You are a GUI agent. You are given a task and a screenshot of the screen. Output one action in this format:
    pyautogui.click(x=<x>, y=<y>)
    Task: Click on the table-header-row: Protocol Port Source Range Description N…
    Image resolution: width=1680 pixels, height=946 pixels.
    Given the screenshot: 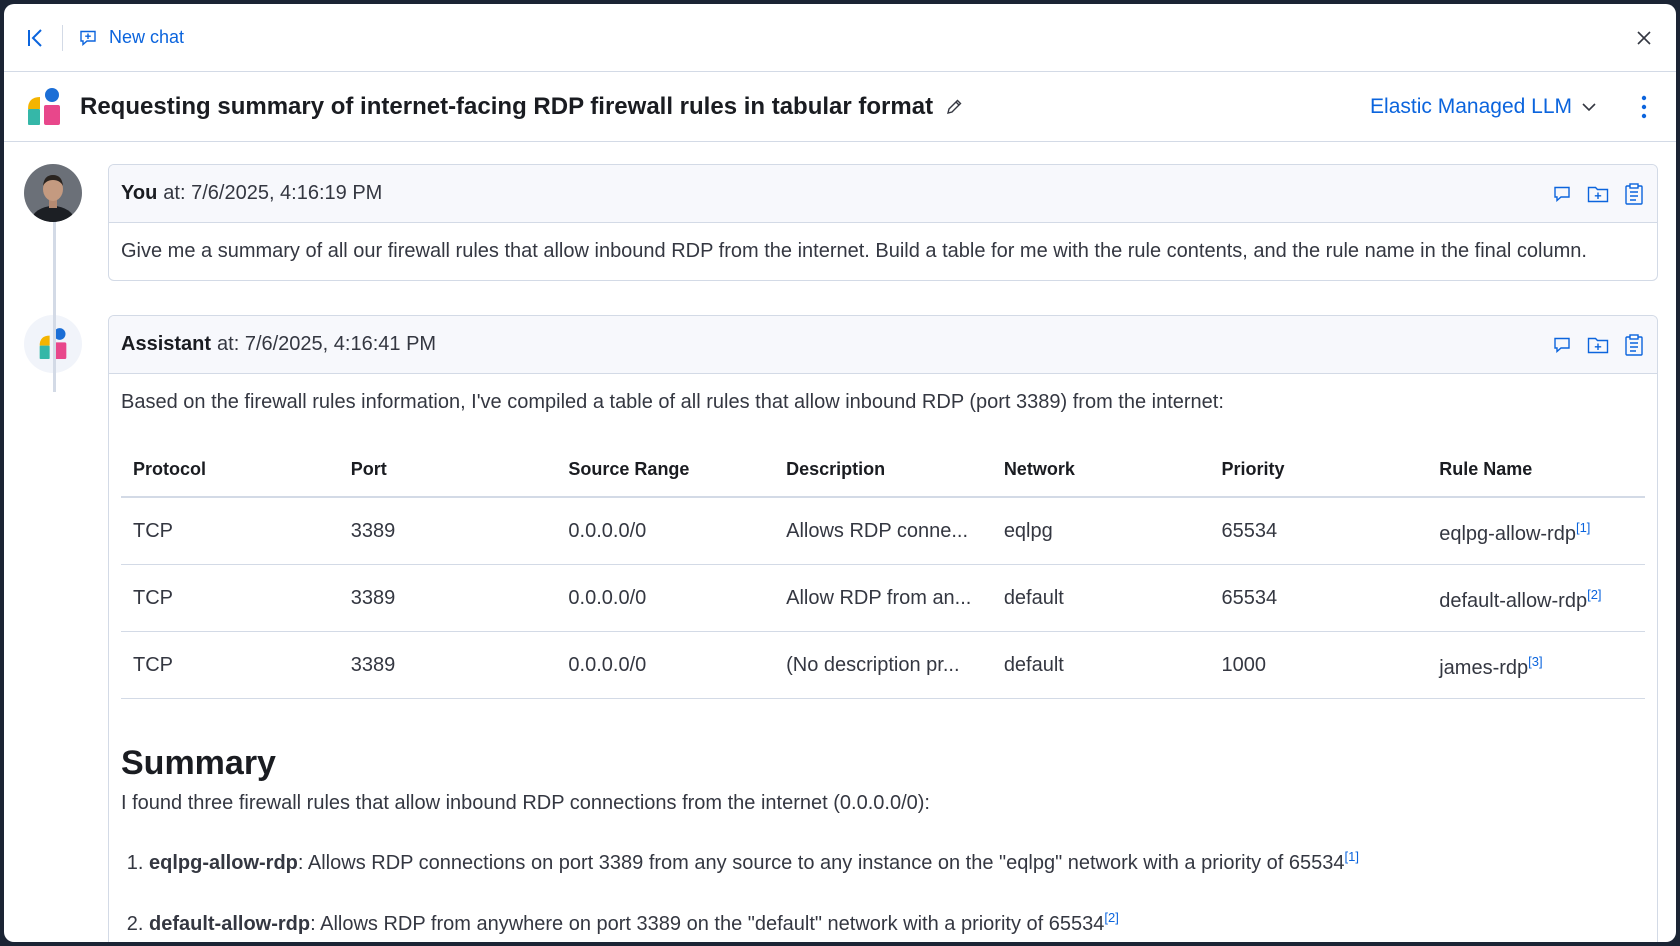 What is the action you would take?
    pyautogui.click(x=883, y=470)
    